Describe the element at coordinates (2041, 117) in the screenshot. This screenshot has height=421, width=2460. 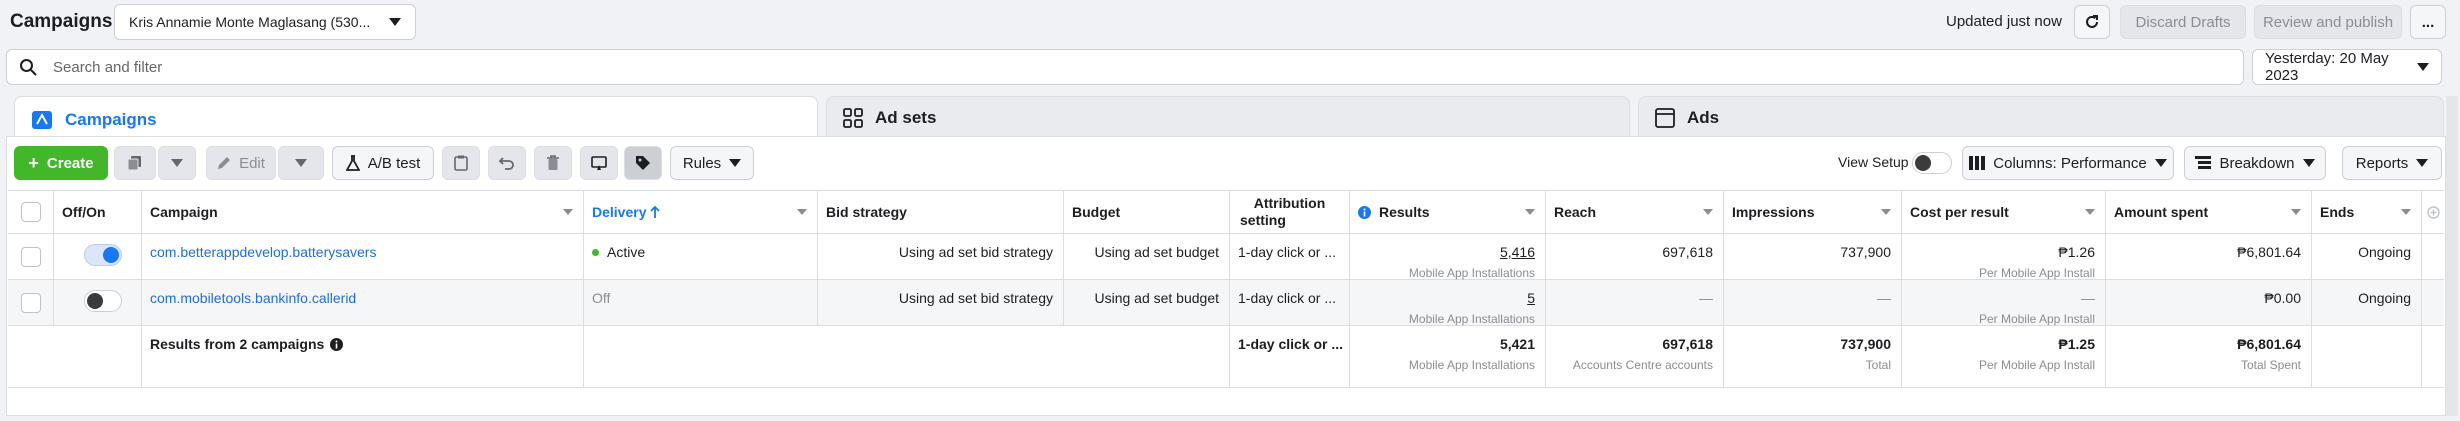
I see `tab-ads: Ads` at that location.